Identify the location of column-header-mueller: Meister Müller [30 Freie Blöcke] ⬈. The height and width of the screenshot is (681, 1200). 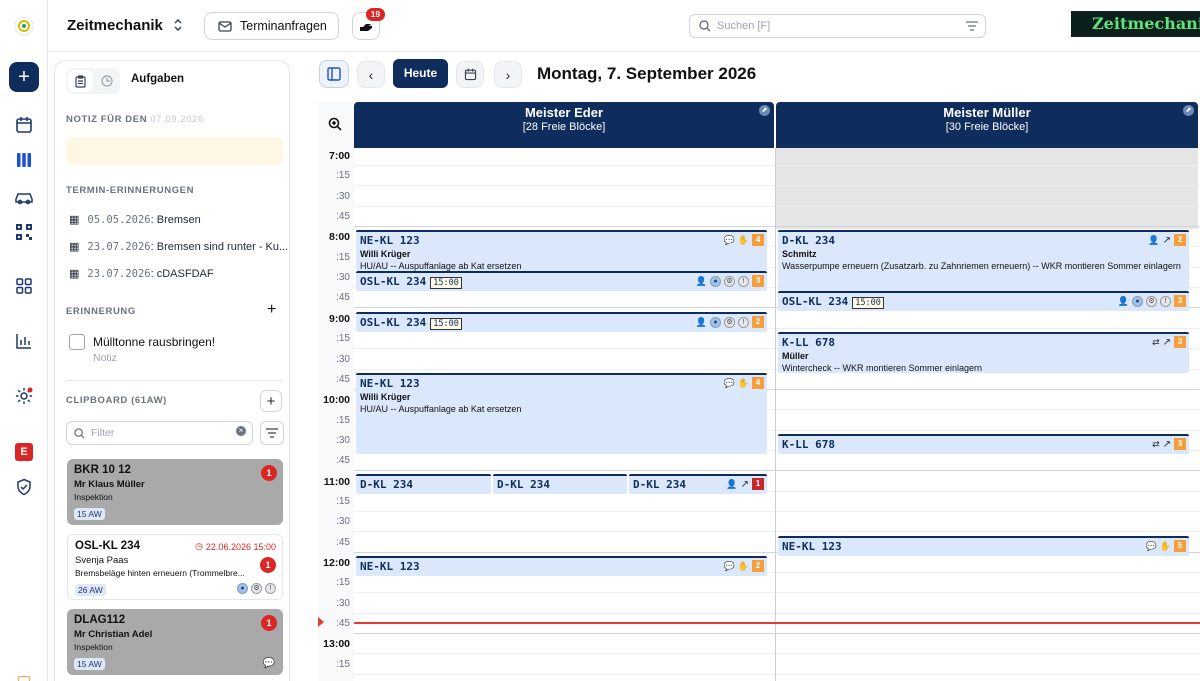
(987, 125).